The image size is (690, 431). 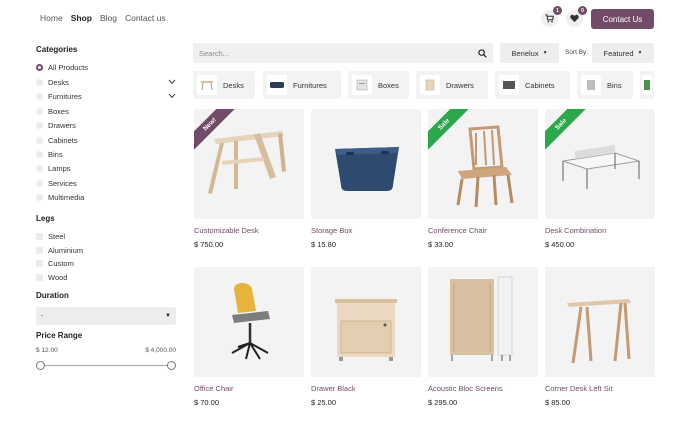 What do you see at coordinates (45, 218) in the screenshot?
I see `legs-title: Legs` at bounding box center [45, 218].